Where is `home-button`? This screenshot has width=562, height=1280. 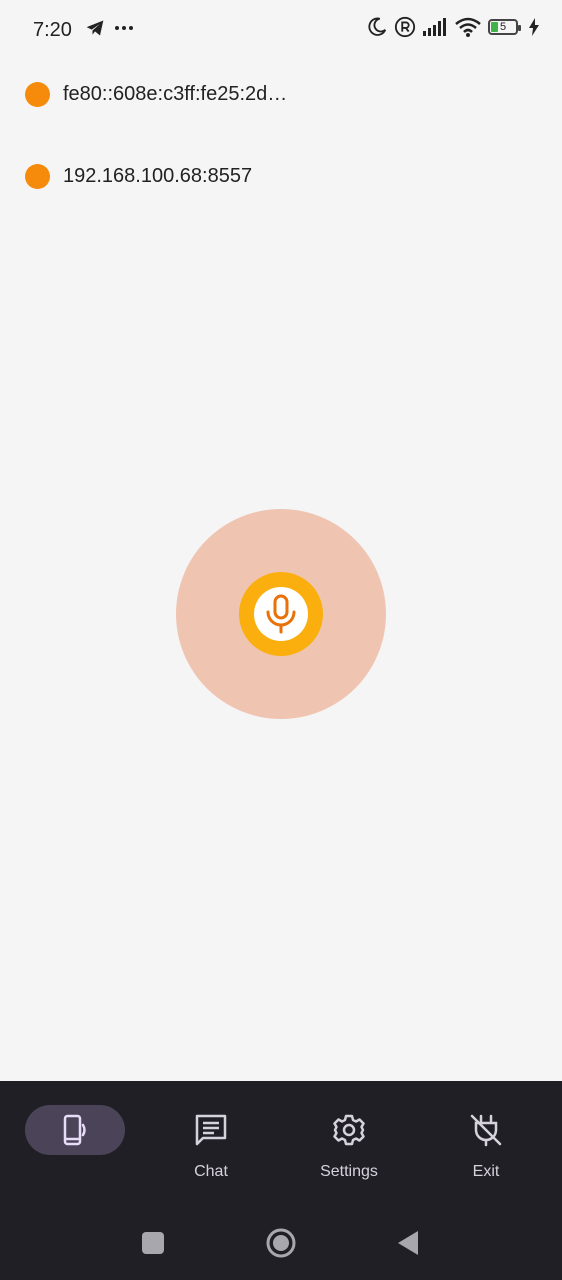 home-button is located at coordinates (281, 1243).